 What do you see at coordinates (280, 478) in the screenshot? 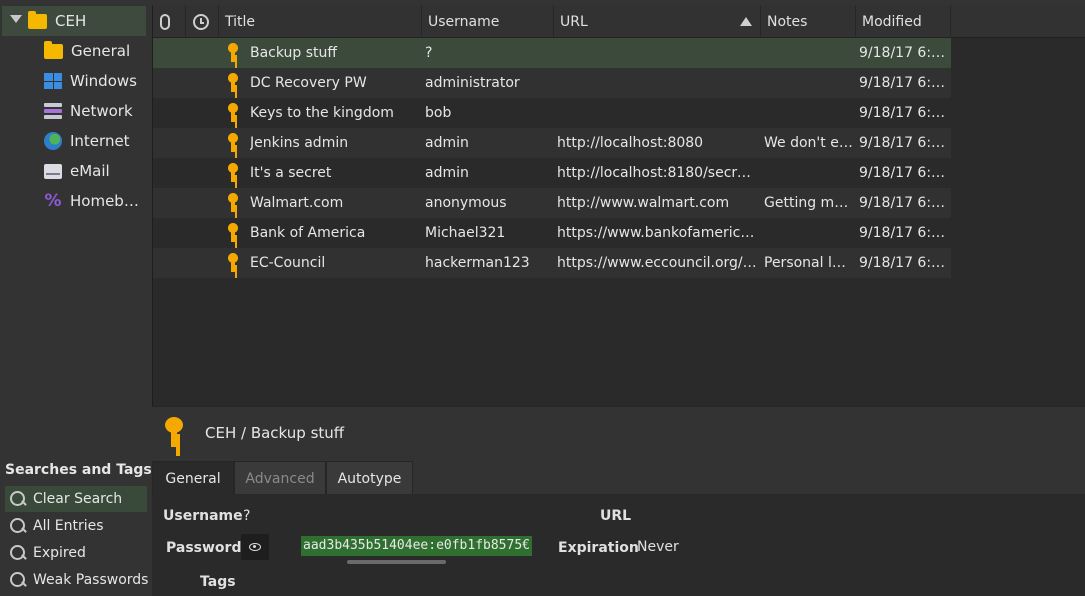
I see `tab-advanced: Advanced` at bounding box center [280, 478].